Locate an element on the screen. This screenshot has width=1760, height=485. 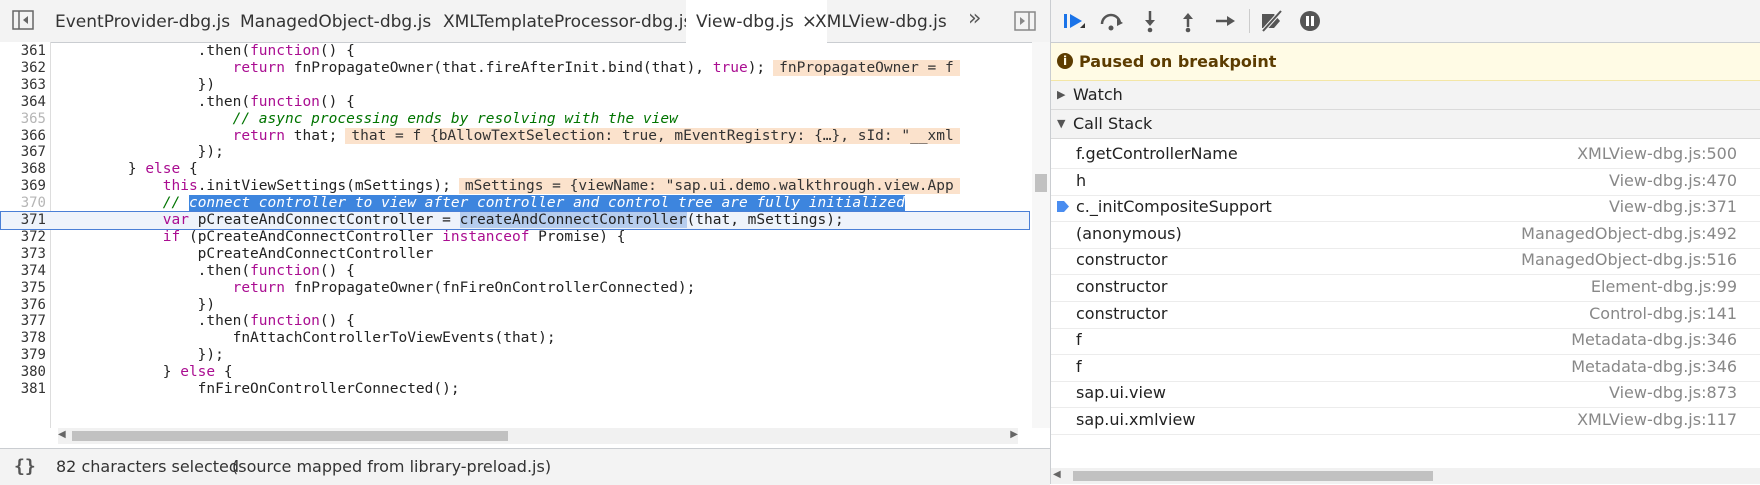
step-icon is located at coordinates (1226, 21).